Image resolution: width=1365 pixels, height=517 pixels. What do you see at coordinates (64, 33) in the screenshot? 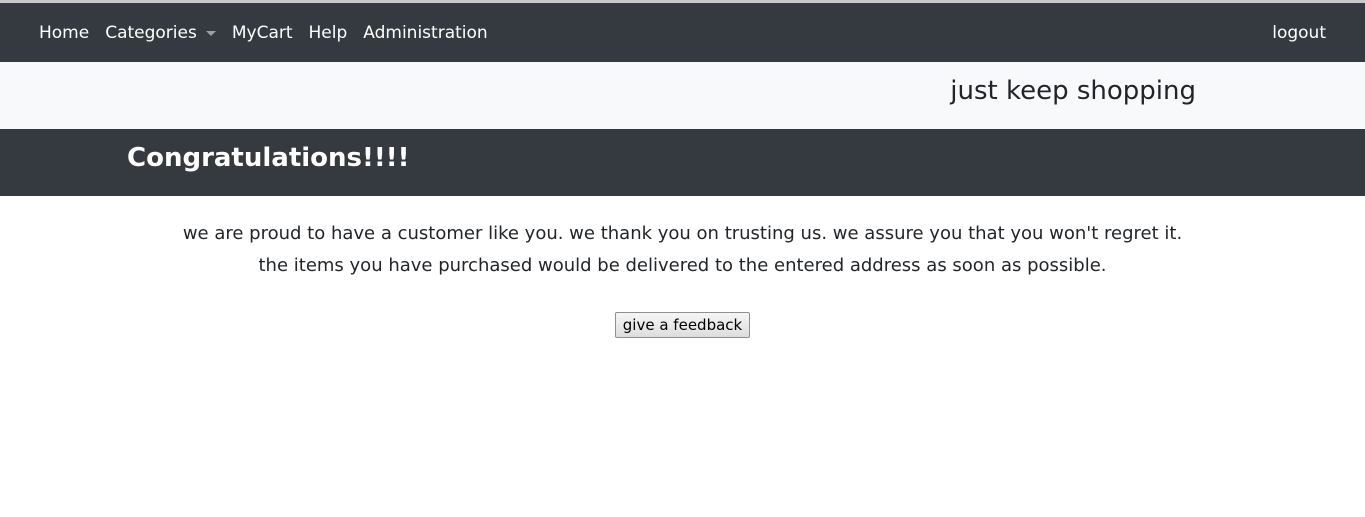
I see `nav-home-link: Home` at bounding box center [64, 33].